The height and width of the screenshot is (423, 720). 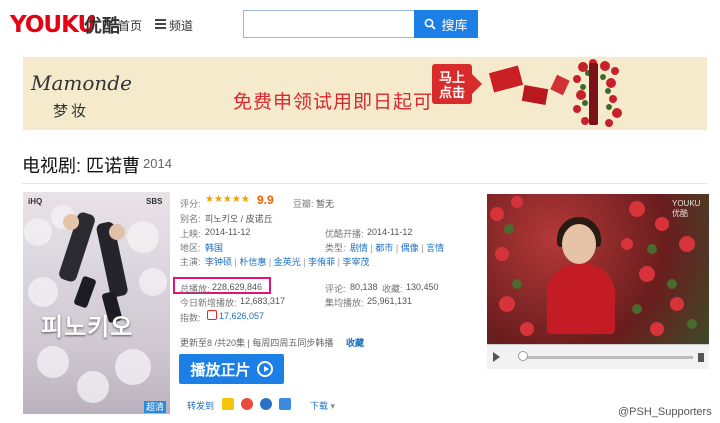 What do you see at coordinates (344, 303) in the screenshot?
I see `episode-plays-label: 集均播放:` at bounding box center [344, 303].